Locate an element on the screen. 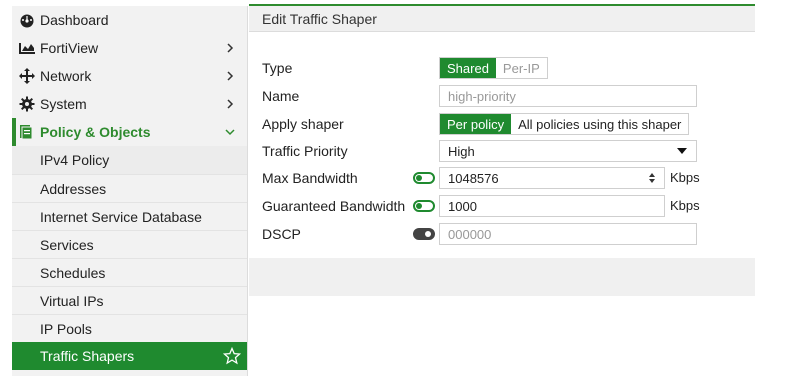 The height and width of the screenshot is (382, 800). fortiview-icon is located at coordinates (27, 48).